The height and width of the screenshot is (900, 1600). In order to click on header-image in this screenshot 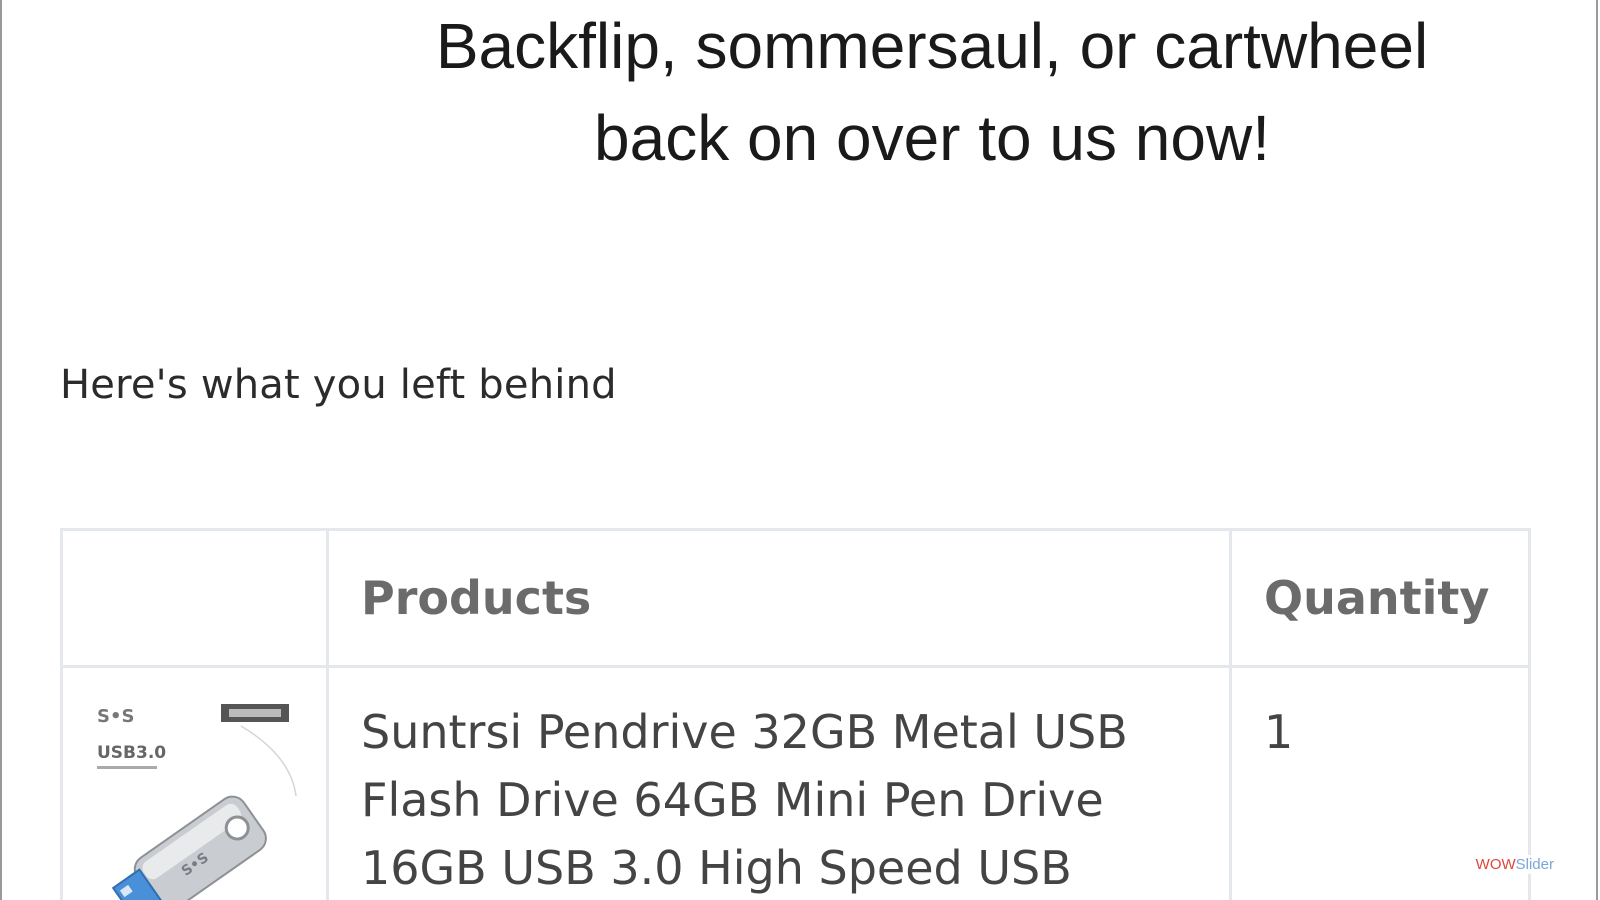, I will do `click(194, 598)`.